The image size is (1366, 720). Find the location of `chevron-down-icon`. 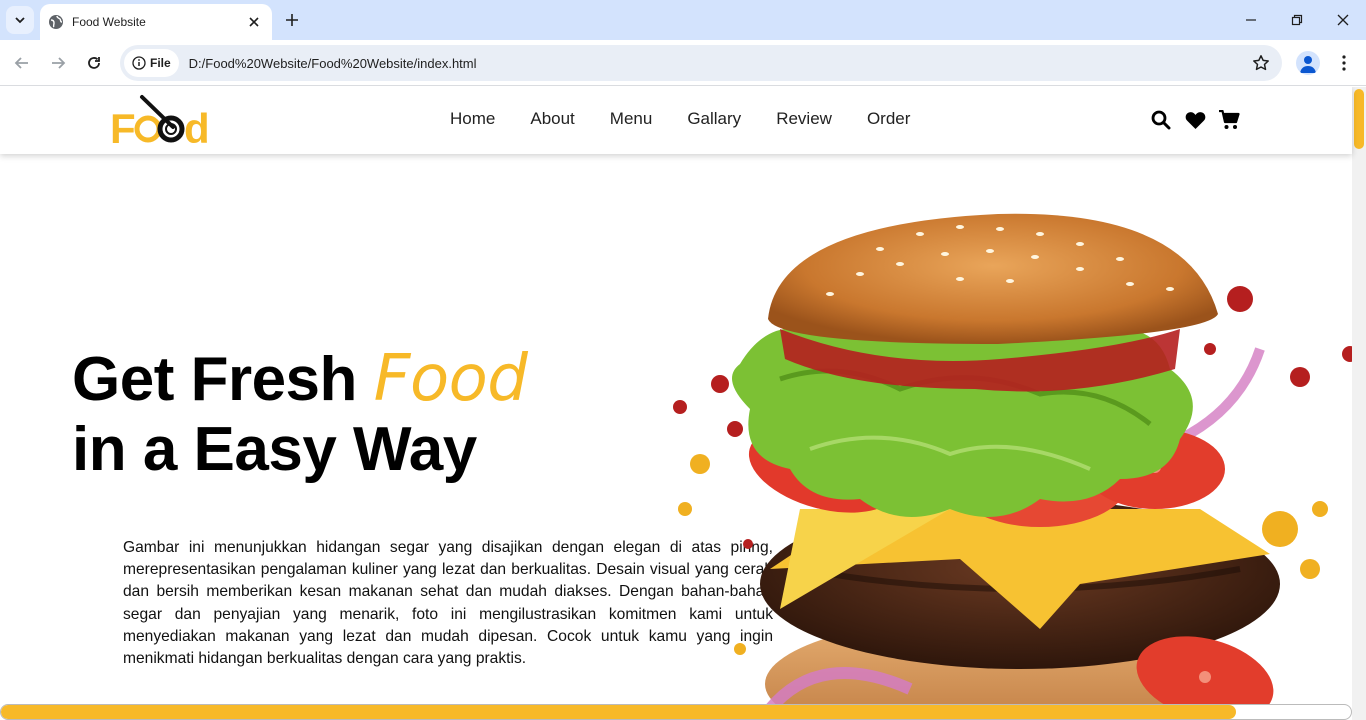

chevron-down-icon is located at coordinates (20, 20).